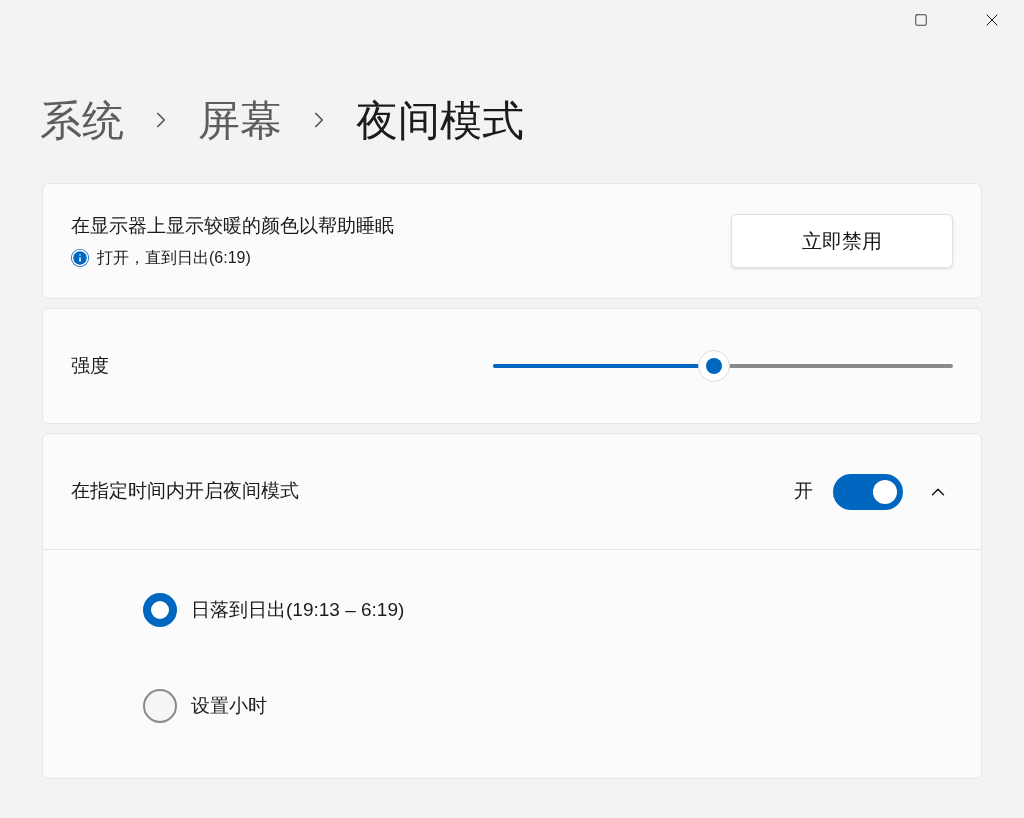 This screenshot has height=818, width=1024. What do you see at coordinates (174, 258) in the screenshot?
I see `status-text: 打开，直到日出(6:19)` at bounding box center [174, 258].